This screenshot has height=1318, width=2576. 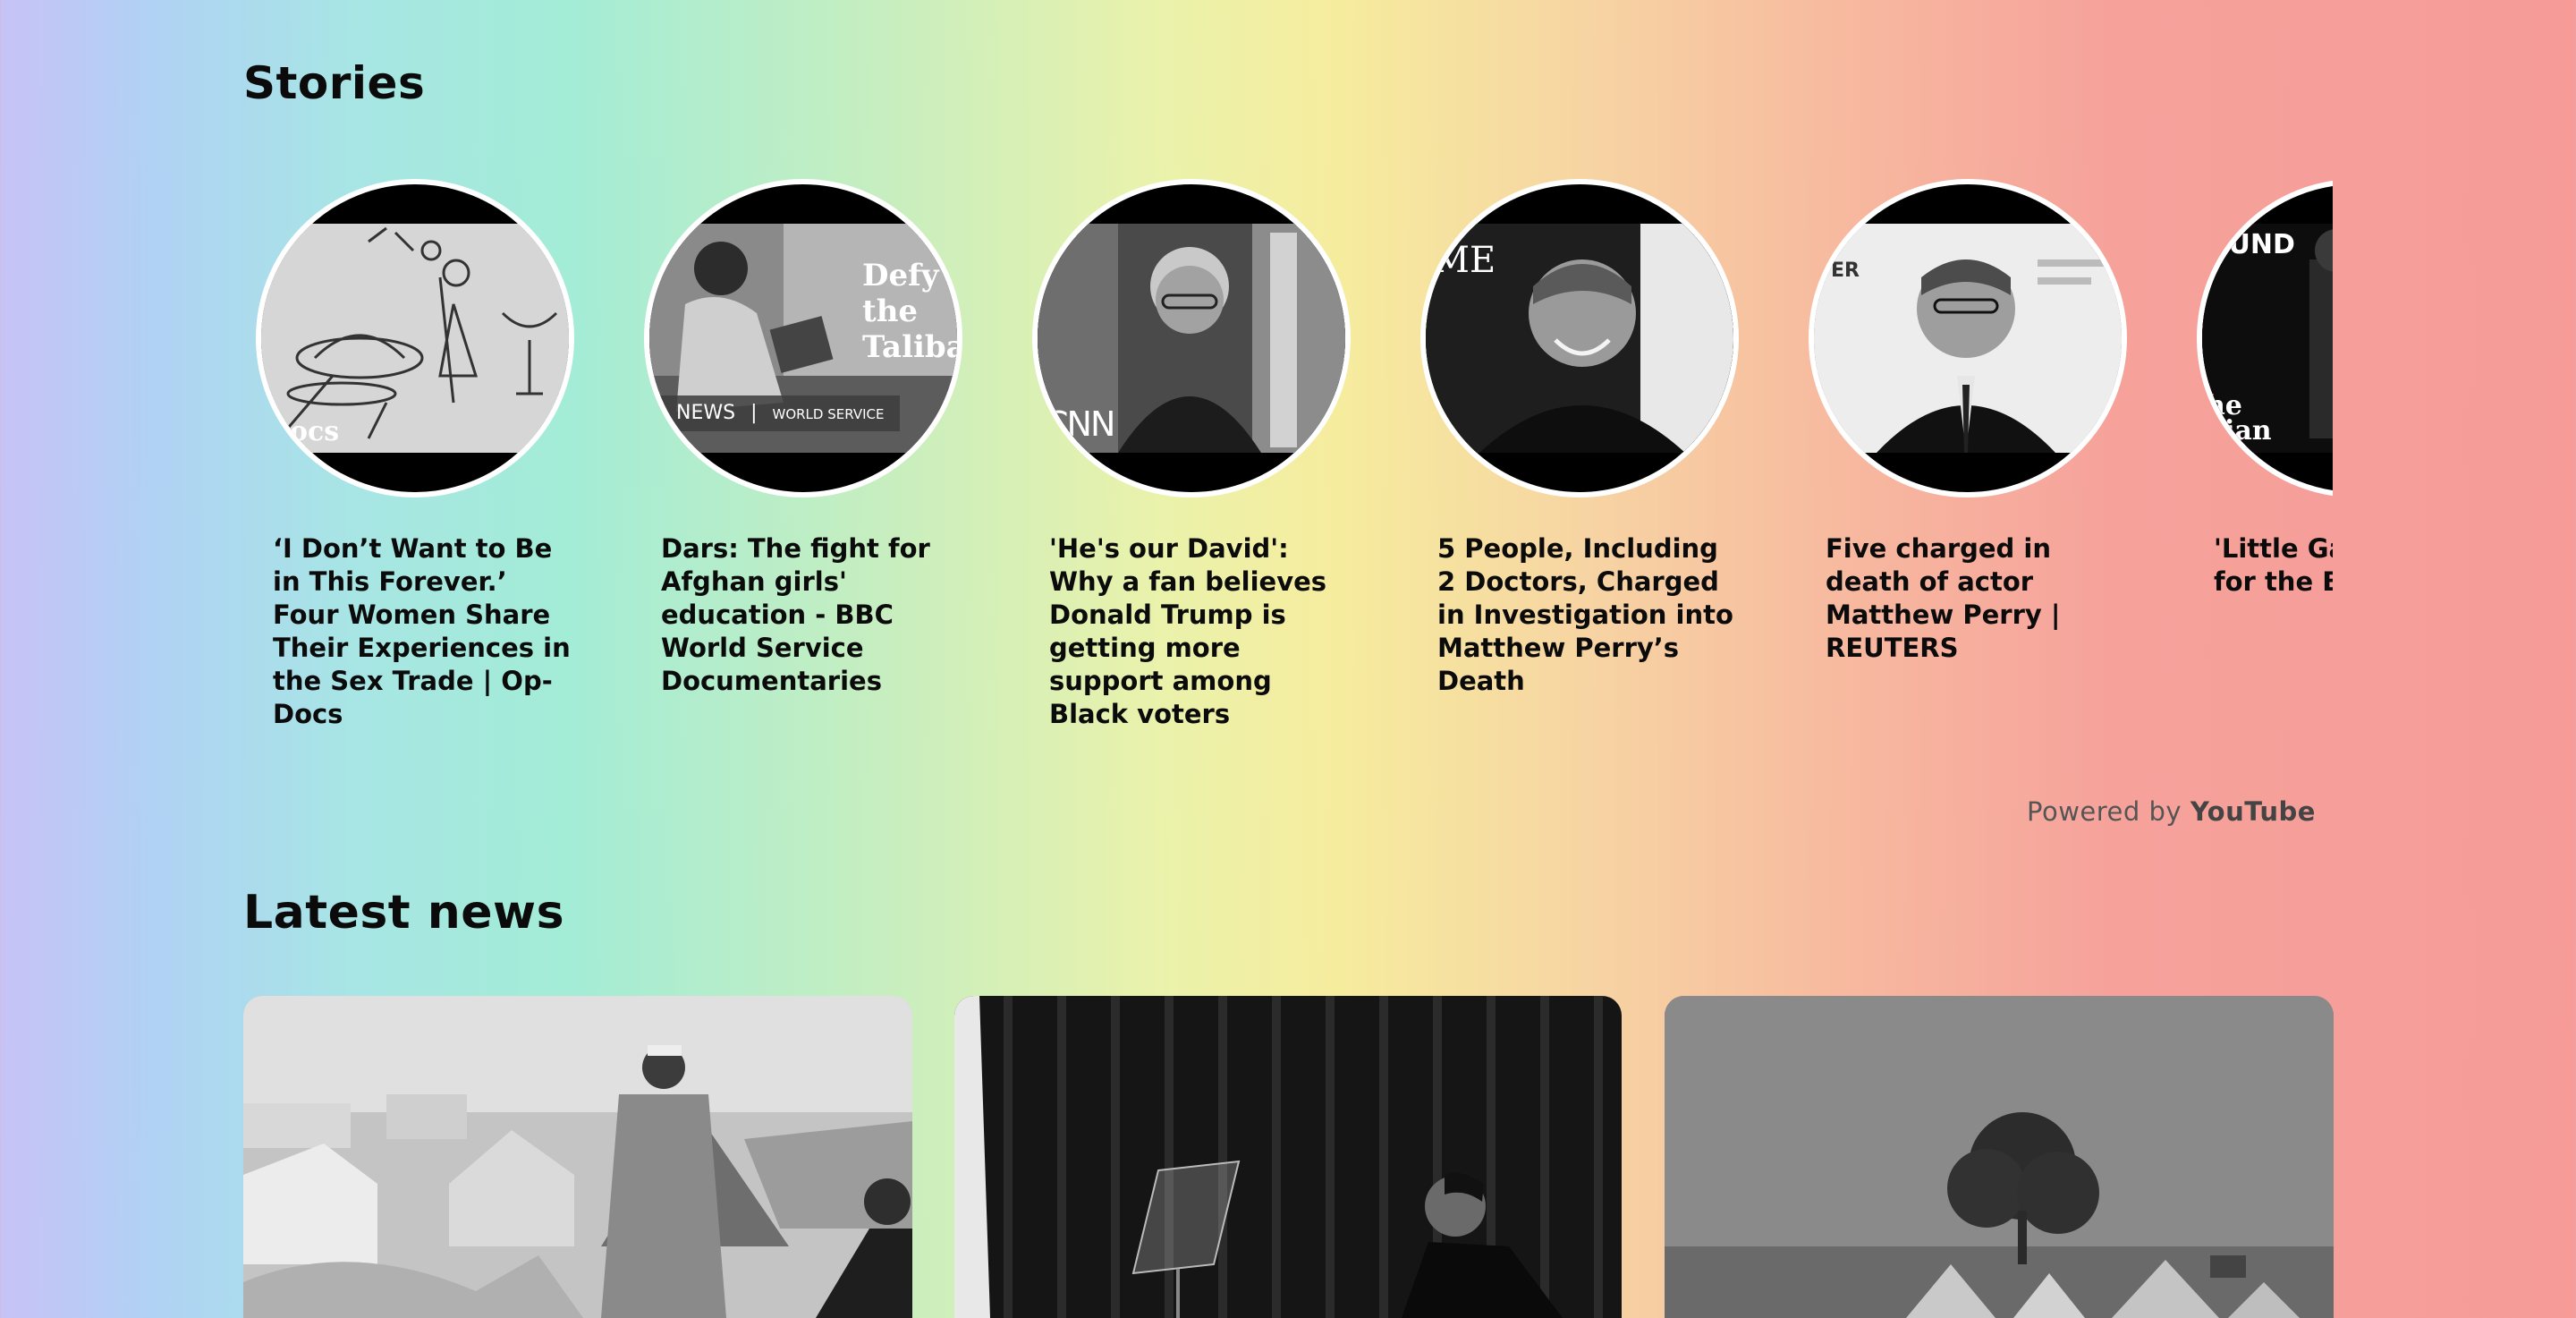 I want to click on powered-by-youtube: Powered by YouTube, so click(x=2171, y=811).